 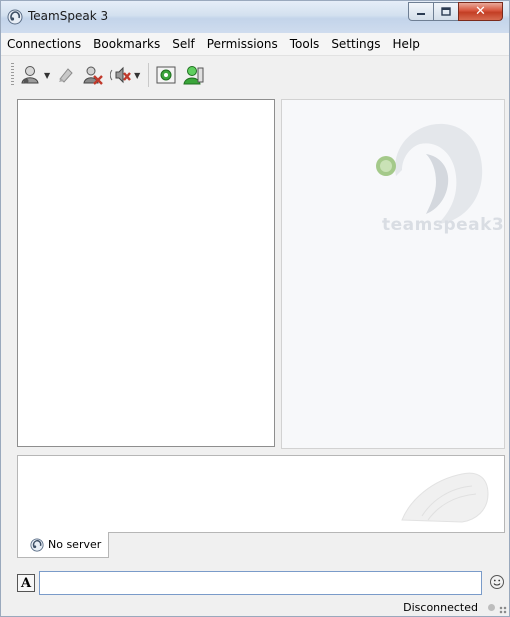 I want to click on chat-input, so click(x=260, y=583).